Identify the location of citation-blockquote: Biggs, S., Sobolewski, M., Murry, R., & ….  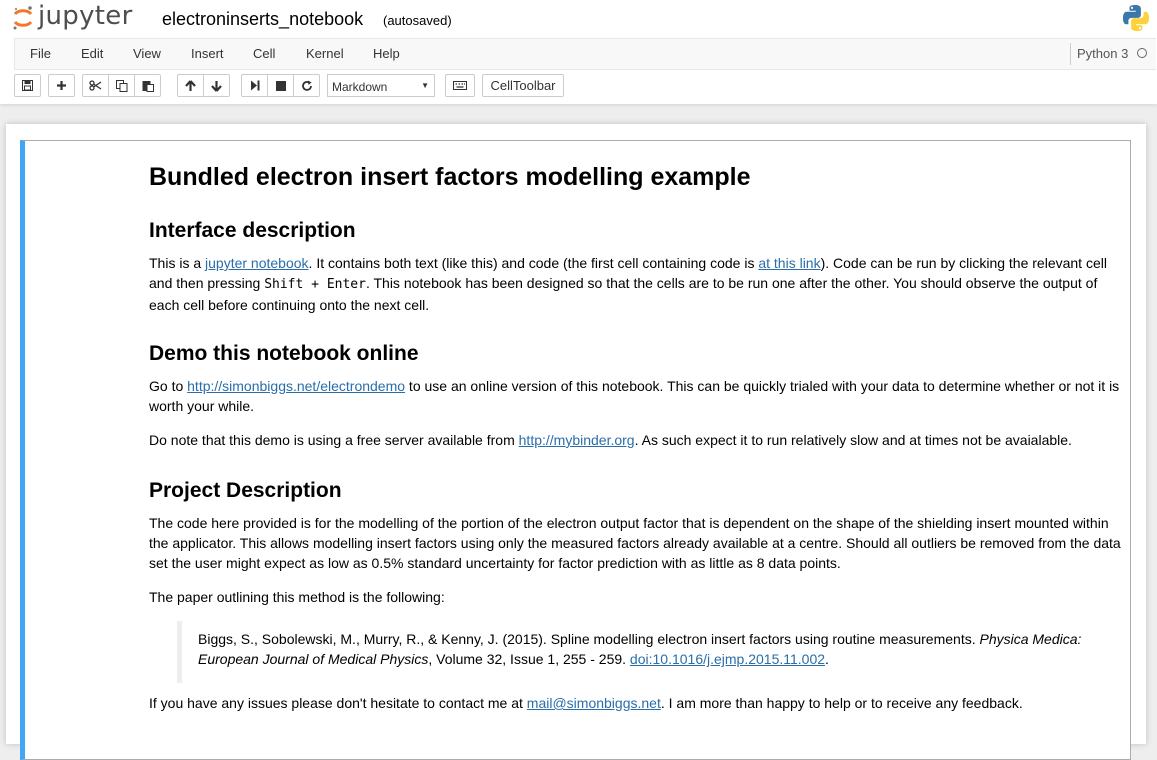
(649, 652).